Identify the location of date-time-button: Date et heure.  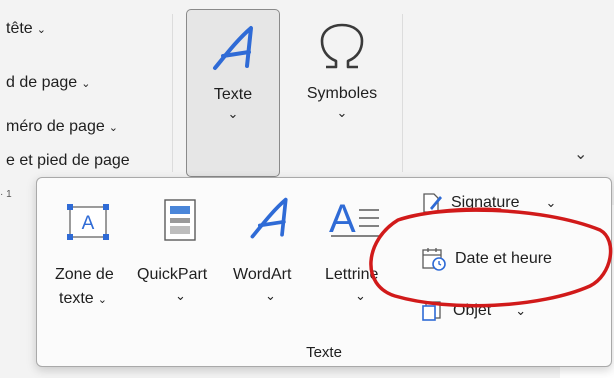
(486, 259).